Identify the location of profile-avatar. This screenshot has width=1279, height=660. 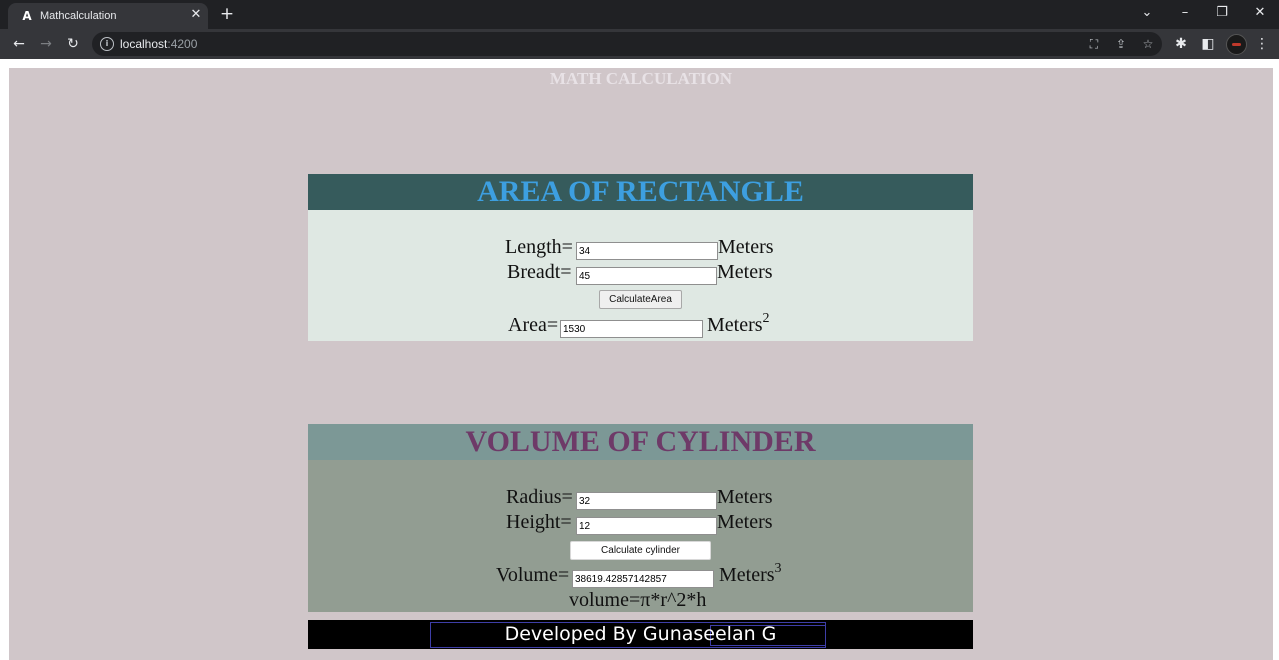
(1236, 44).